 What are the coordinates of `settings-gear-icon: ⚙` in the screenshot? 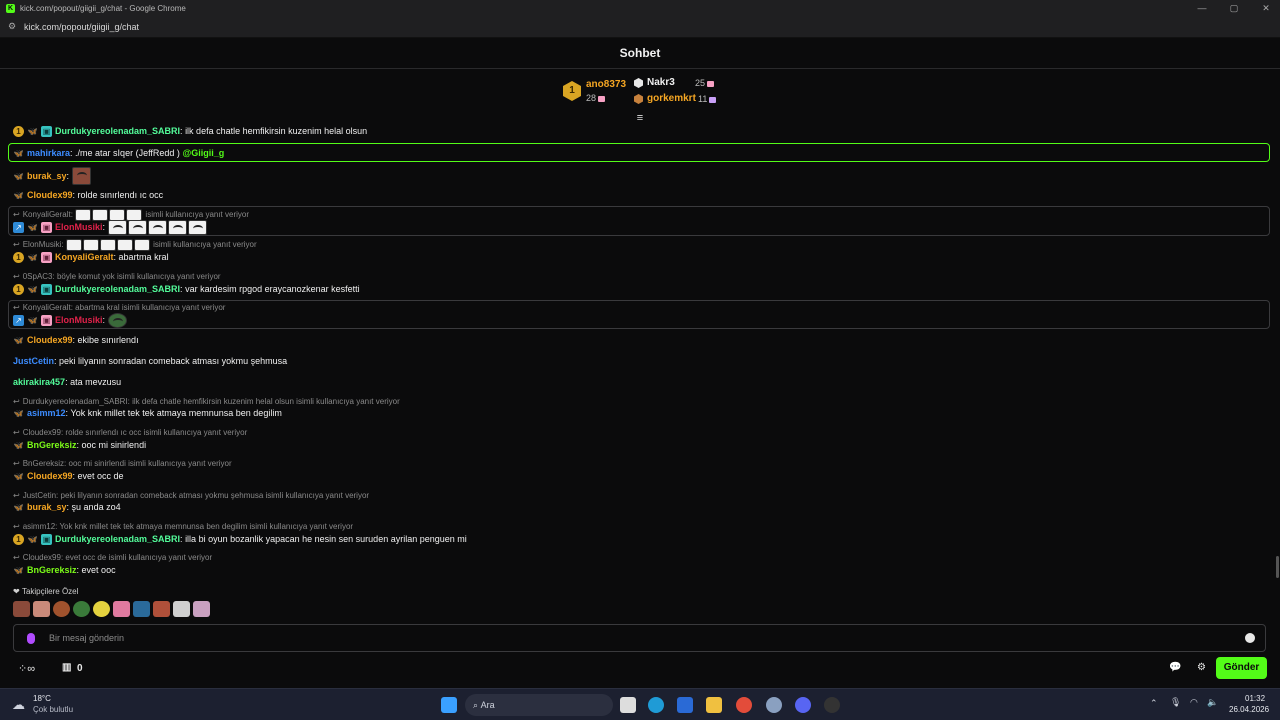 It's located at (1201, 667).